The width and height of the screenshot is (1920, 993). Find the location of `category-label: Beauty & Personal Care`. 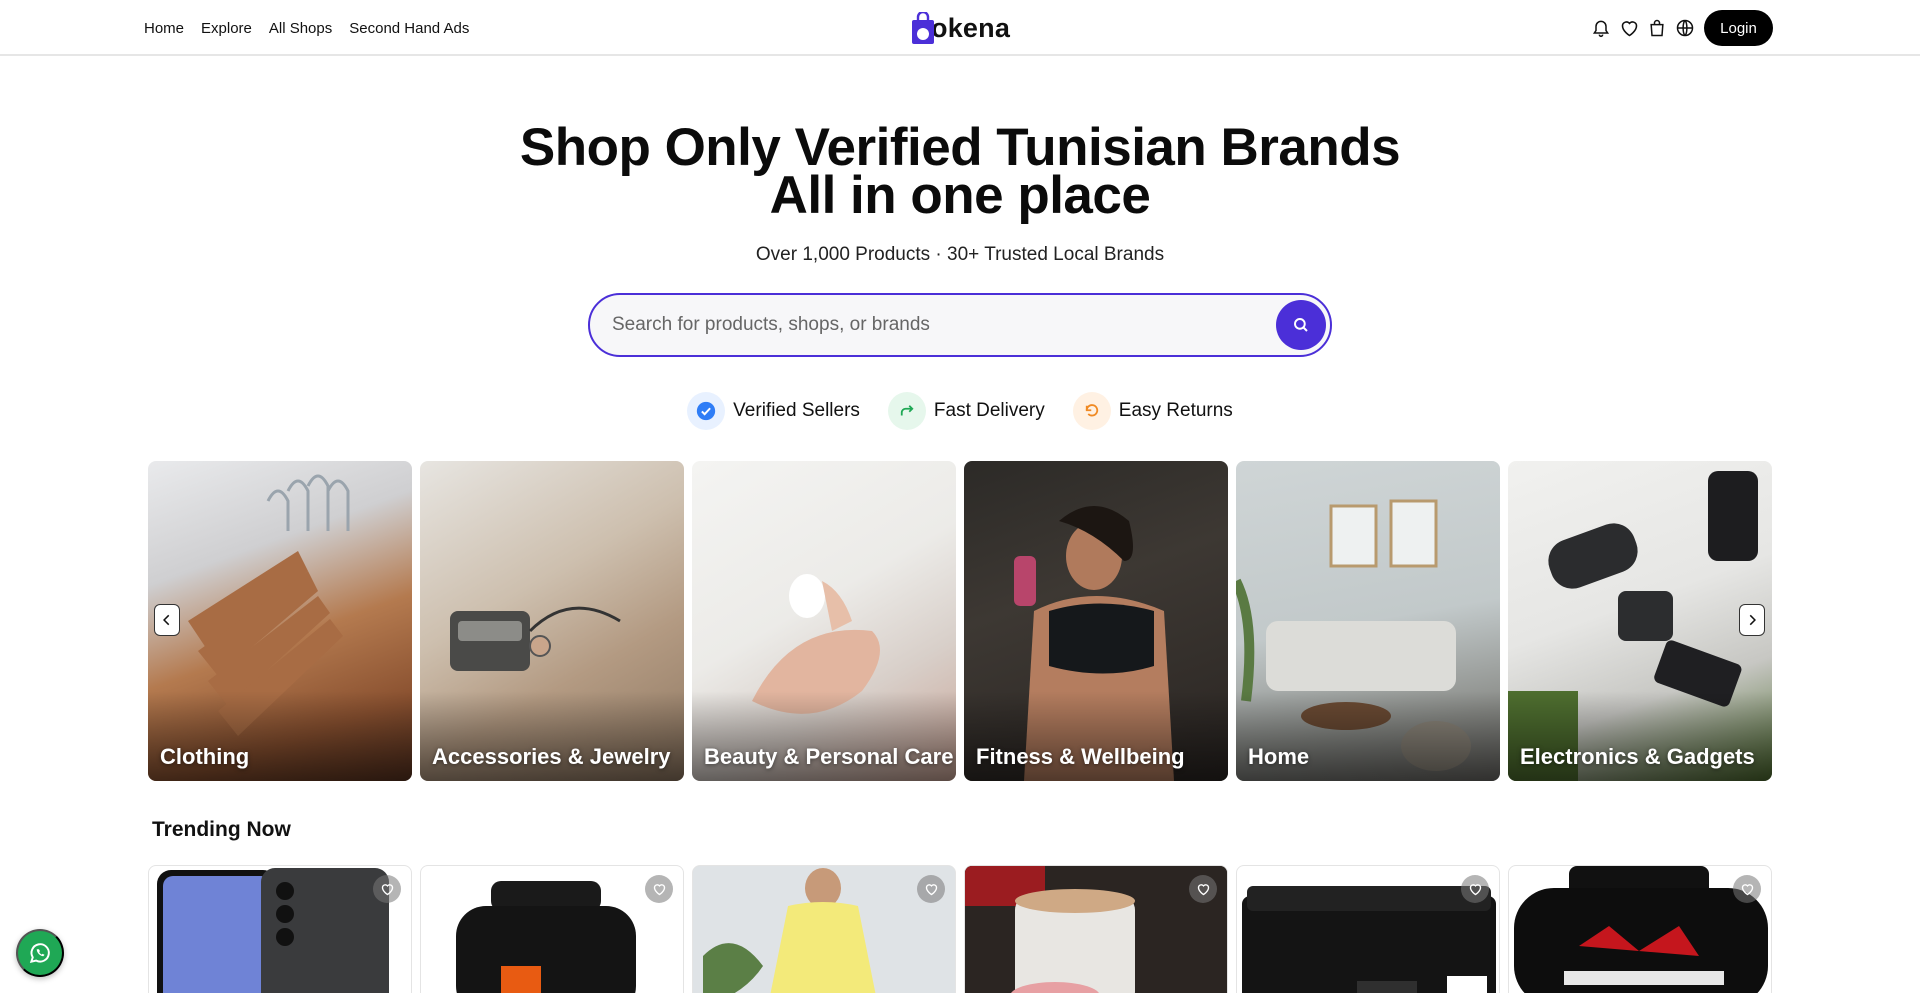

category-label: Beauty & Personal Care is located at coordinates (829, 756).